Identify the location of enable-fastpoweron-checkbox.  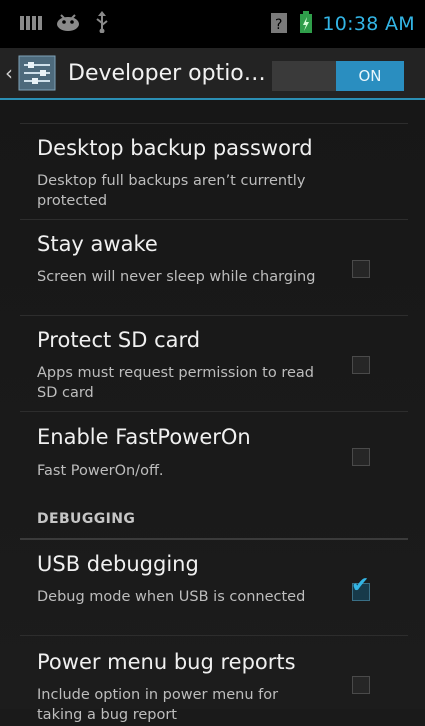
(361, 457).